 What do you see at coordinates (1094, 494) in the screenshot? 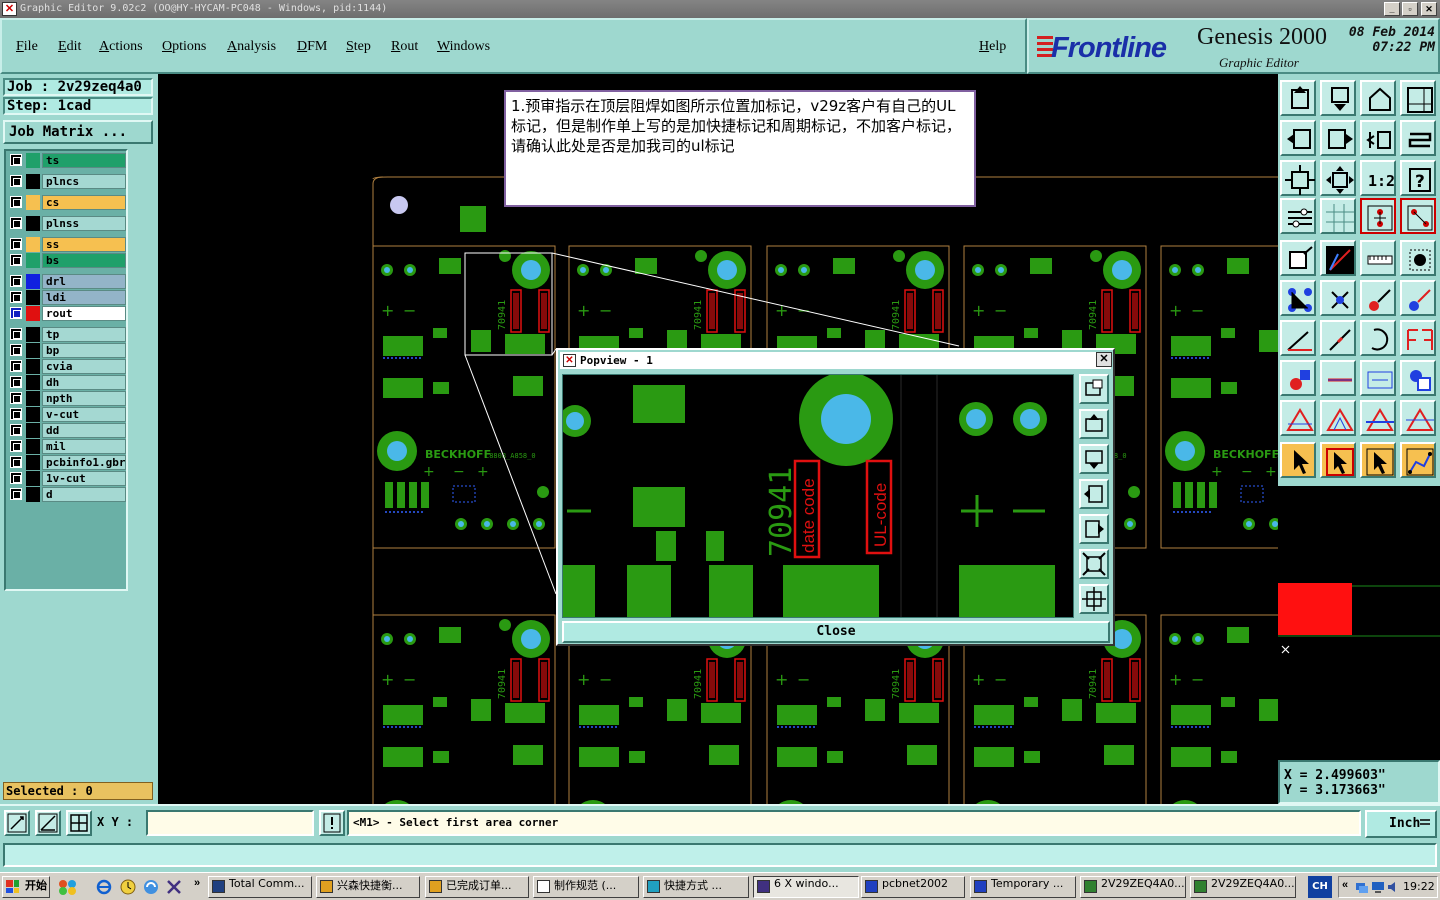
I see `popview-pan-left-icon` at bounding box center [1094, 494].